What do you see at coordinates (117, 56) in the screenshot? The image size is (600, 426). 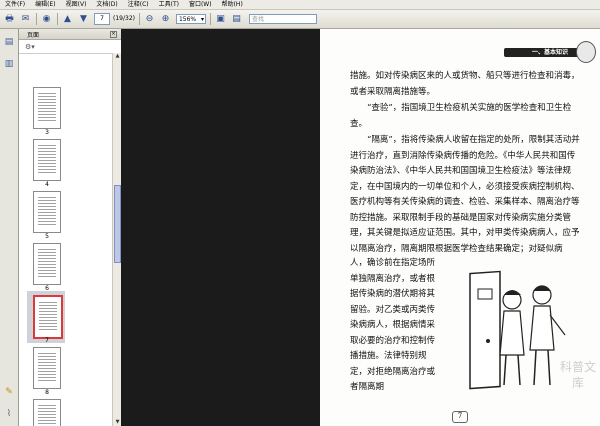 I see `scroll-up-icon: ▲` at bounding box center [117, 56].